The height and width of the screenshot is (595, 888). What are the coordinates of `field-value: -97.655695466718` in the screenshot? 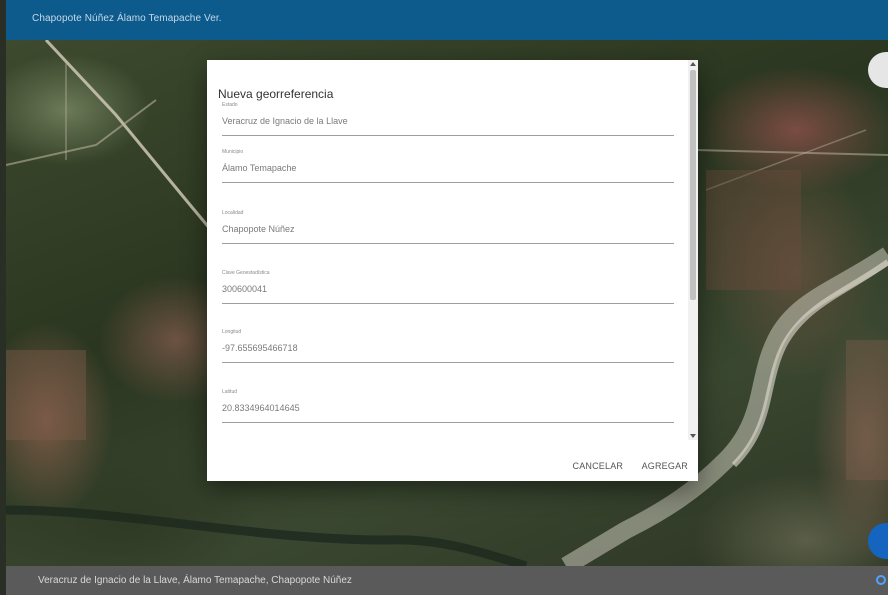 It's located at (448, 348).